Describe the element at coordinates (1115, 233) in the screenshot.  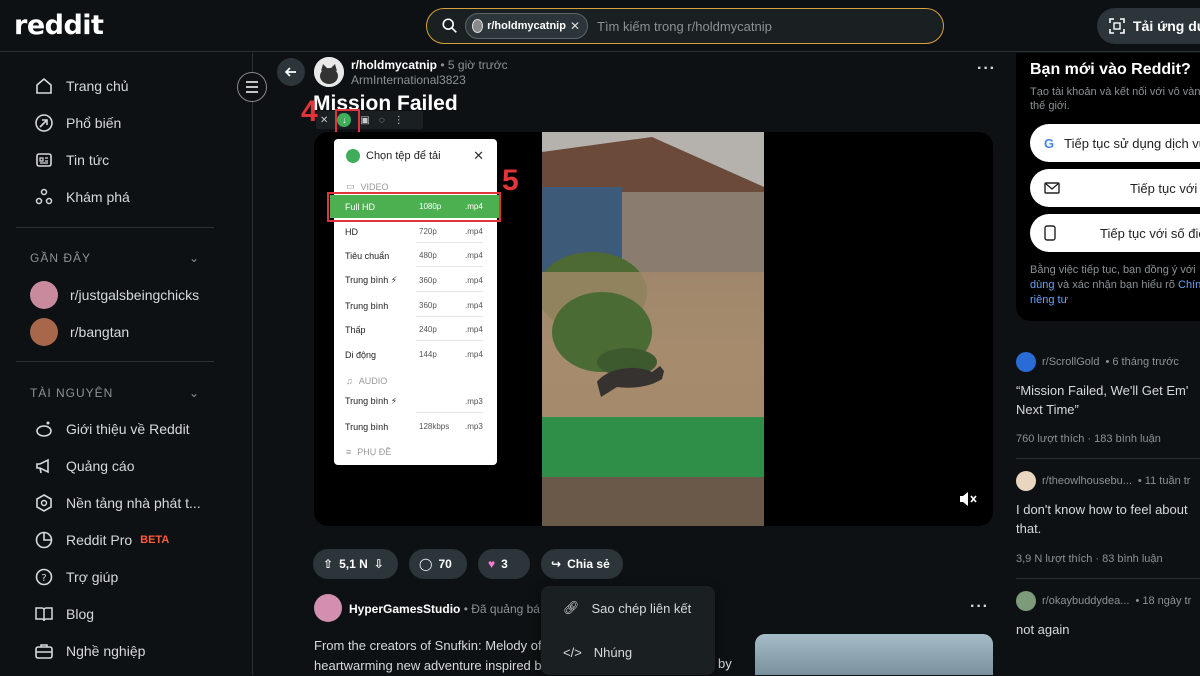
I see `continue-phone-button: Tiếp tục với số điện` at that location.